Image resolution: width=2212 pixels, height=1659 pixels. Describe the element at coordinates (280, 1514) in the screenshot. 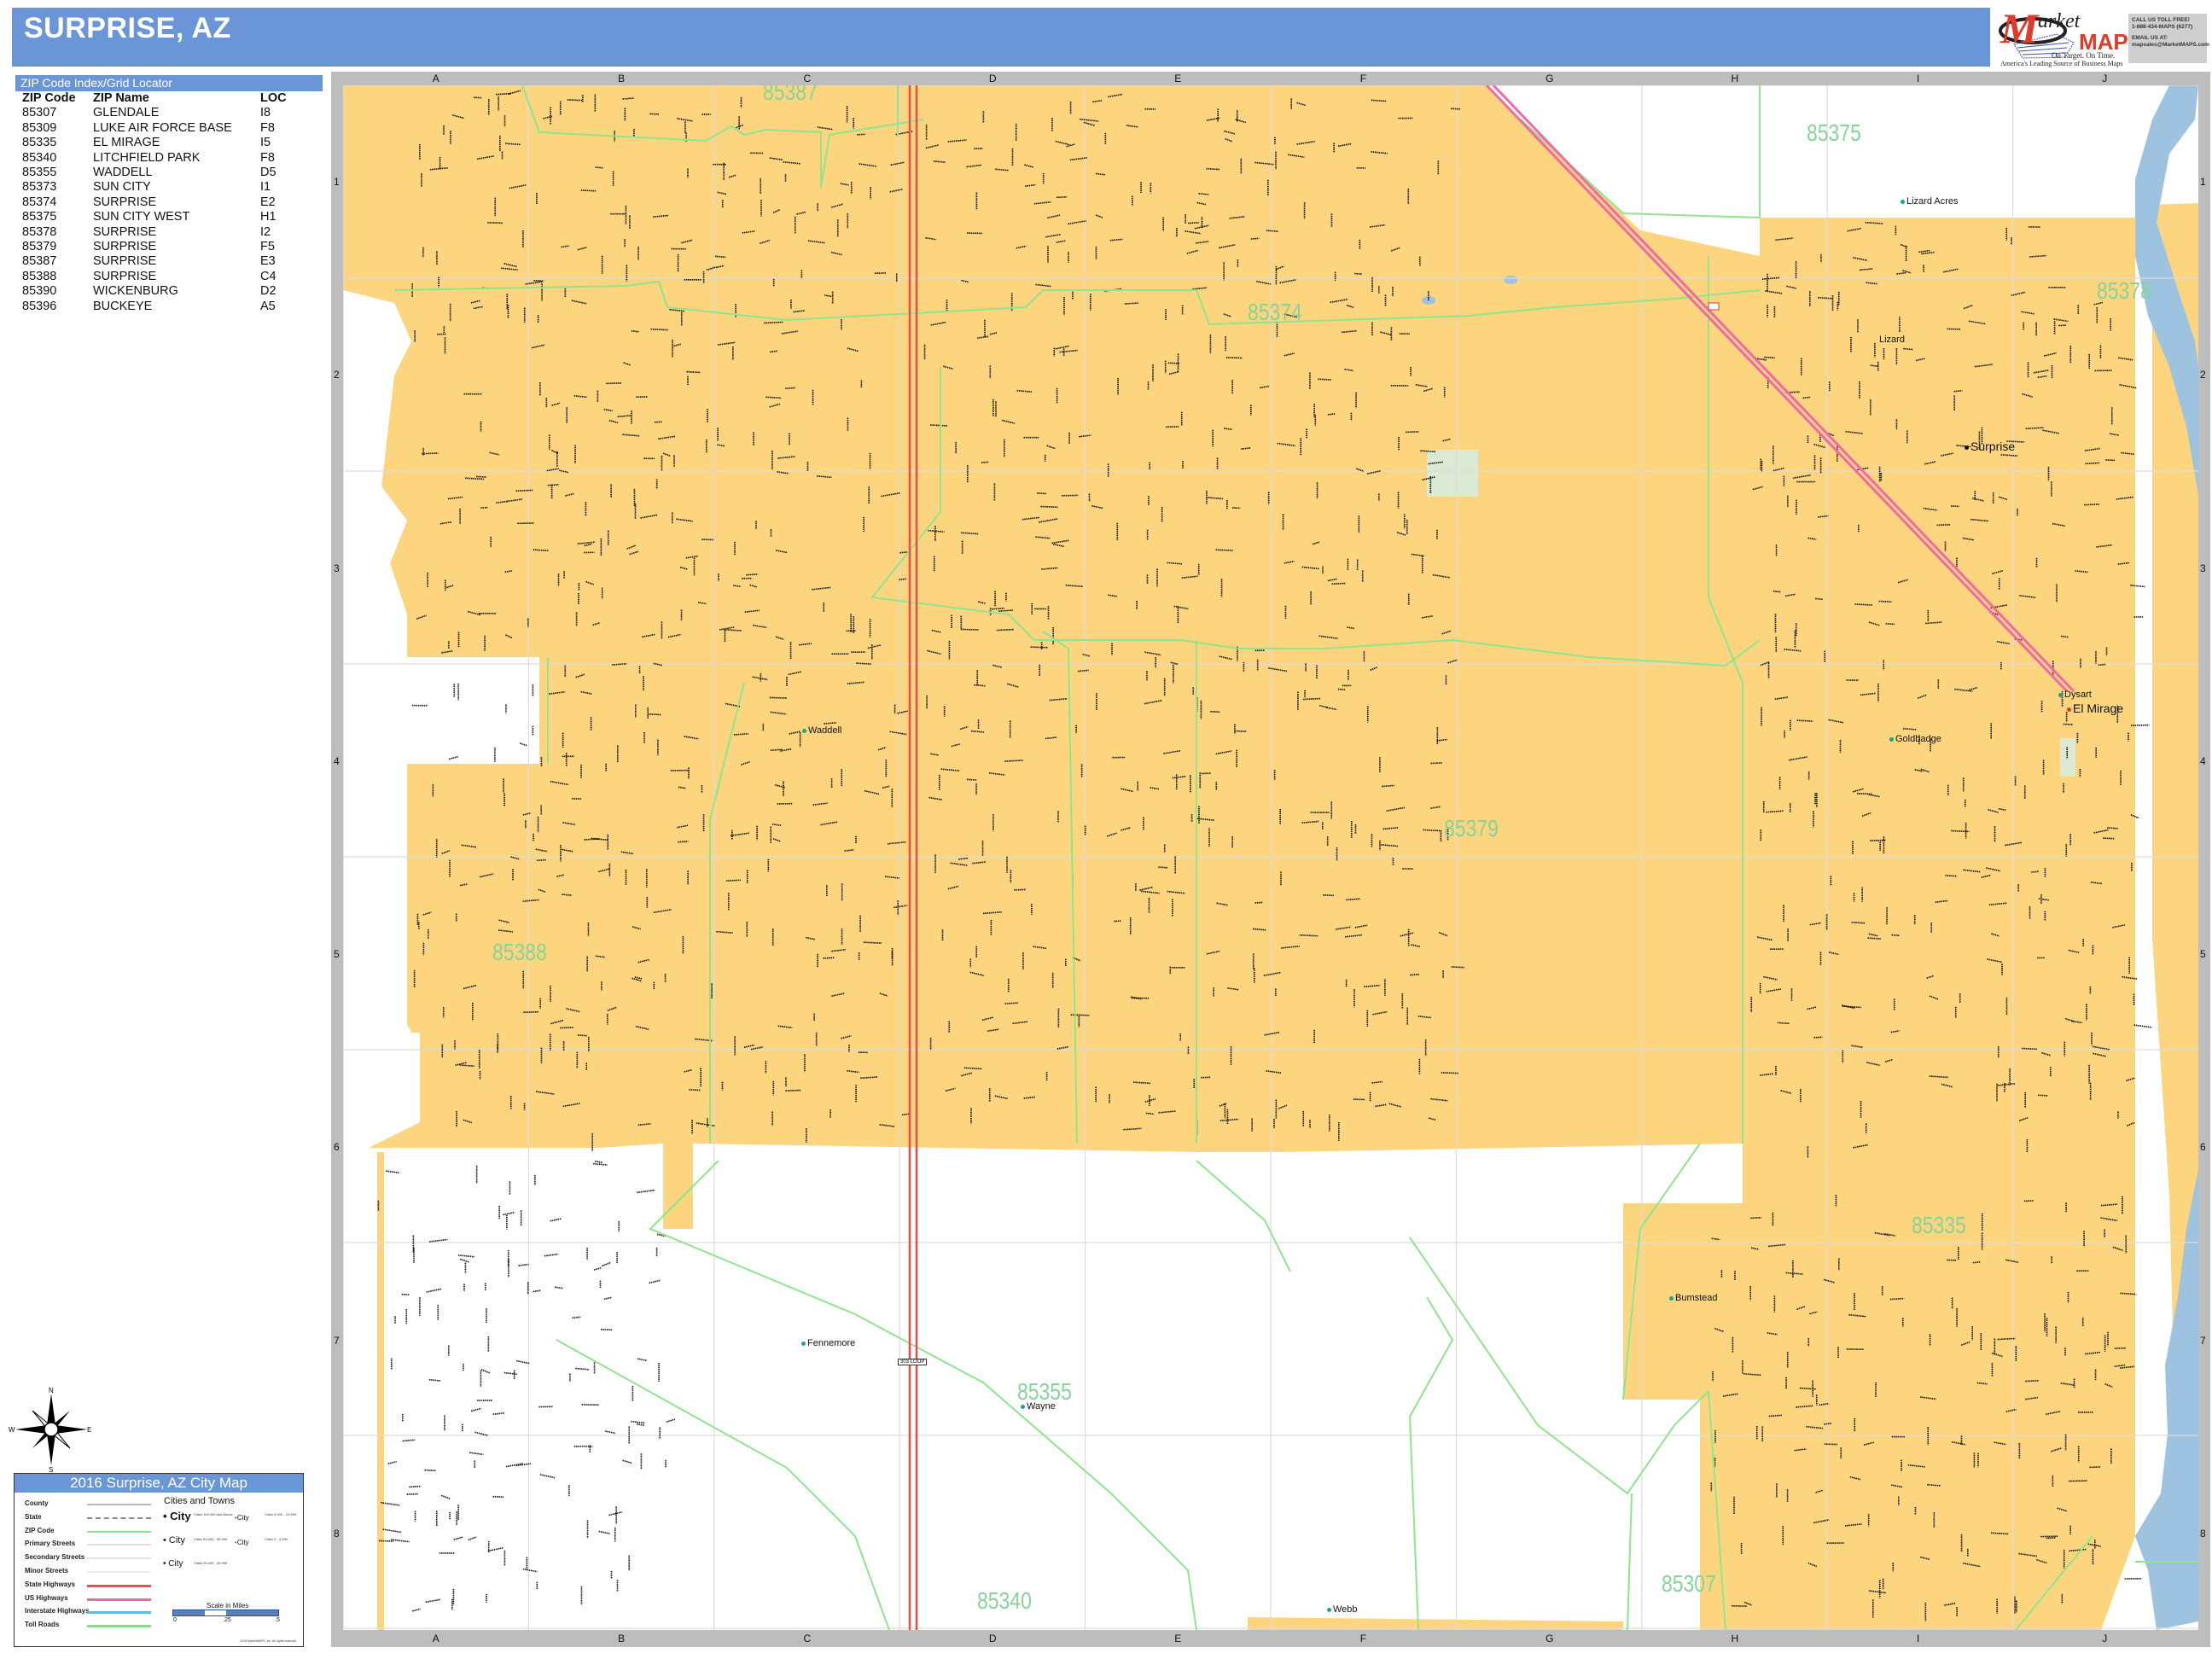

I see `city-range-5k: Cities 5,000 - 24,999` at that location.